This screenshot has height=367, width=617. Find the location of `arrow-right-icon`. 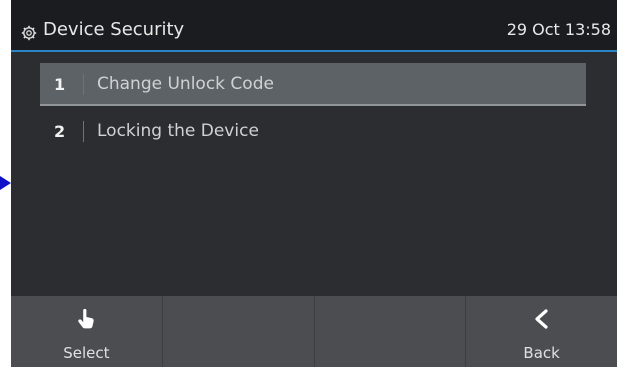

arrow-right-icon is located at coordinates (5, 183).